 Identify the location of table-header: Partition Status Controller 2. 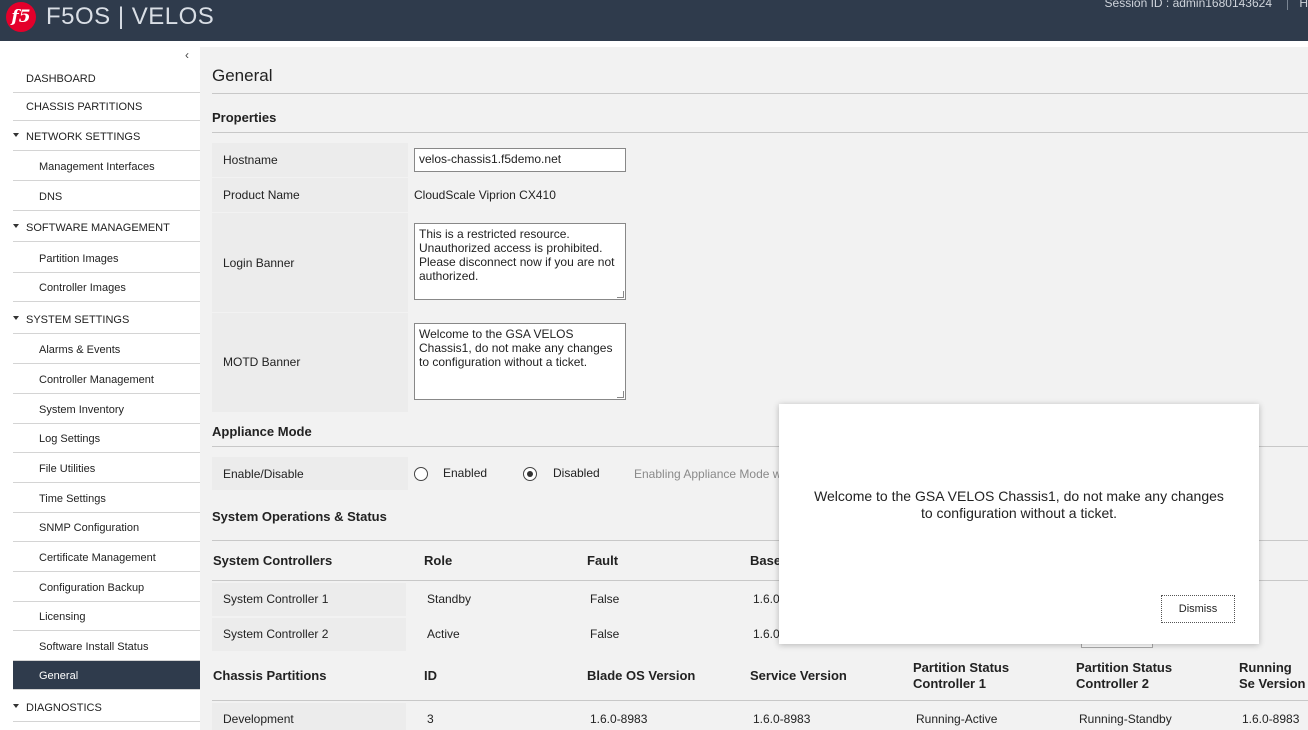
(1124, 675).